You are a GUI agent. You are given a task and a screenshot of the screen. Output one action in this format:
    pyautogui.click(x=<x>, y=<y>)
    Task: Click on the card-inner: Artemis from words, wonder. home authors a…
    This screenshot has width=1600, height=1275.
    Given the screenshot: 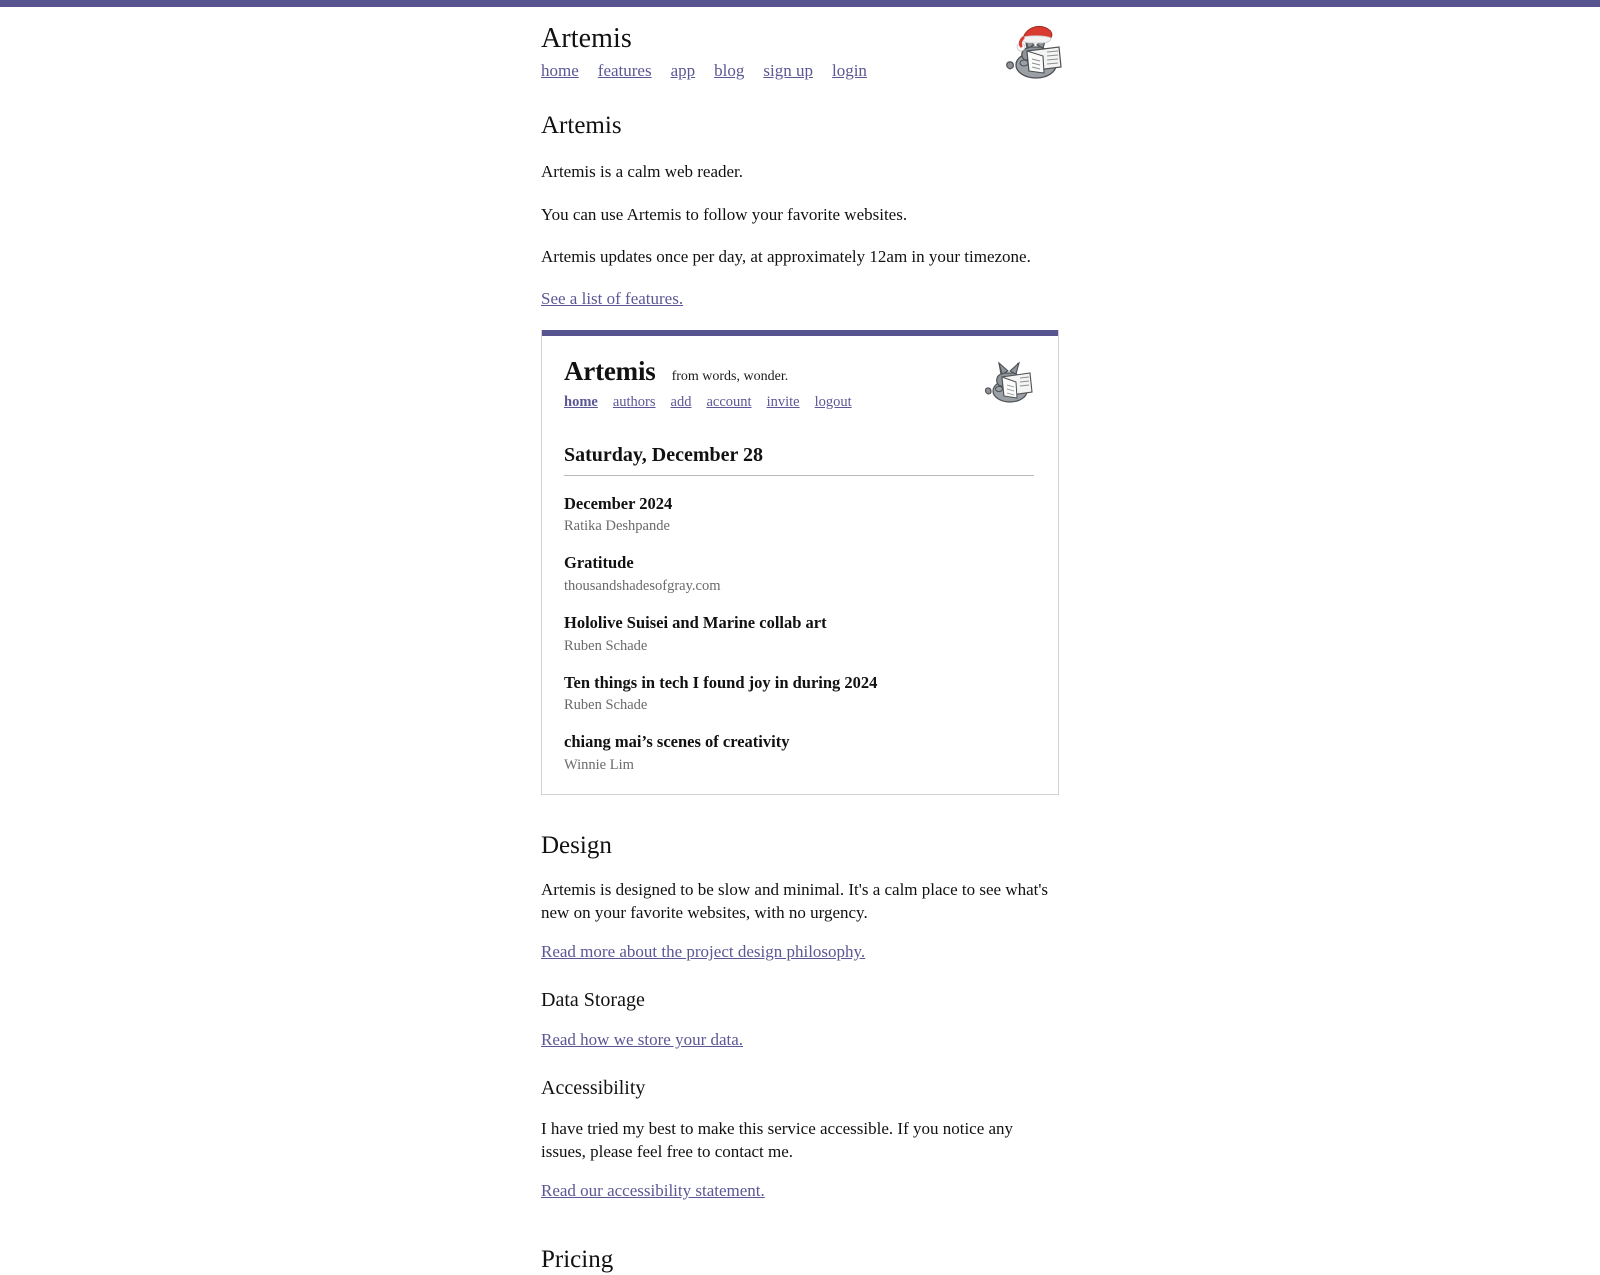 What is the action you would take?
    pyautogui.click(x=800, y=565)
    